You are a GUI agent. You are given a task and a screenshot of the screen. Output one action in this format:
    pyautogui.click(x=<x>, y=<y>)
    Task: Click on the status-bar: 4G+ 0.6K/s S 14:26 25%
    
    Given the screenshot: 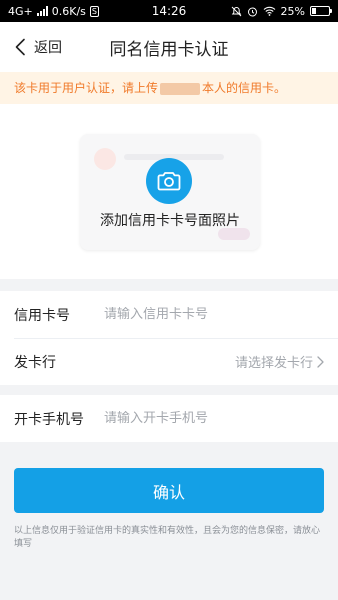 What is the action you would take?
    pyautogui.click(x=169, y=11)
    